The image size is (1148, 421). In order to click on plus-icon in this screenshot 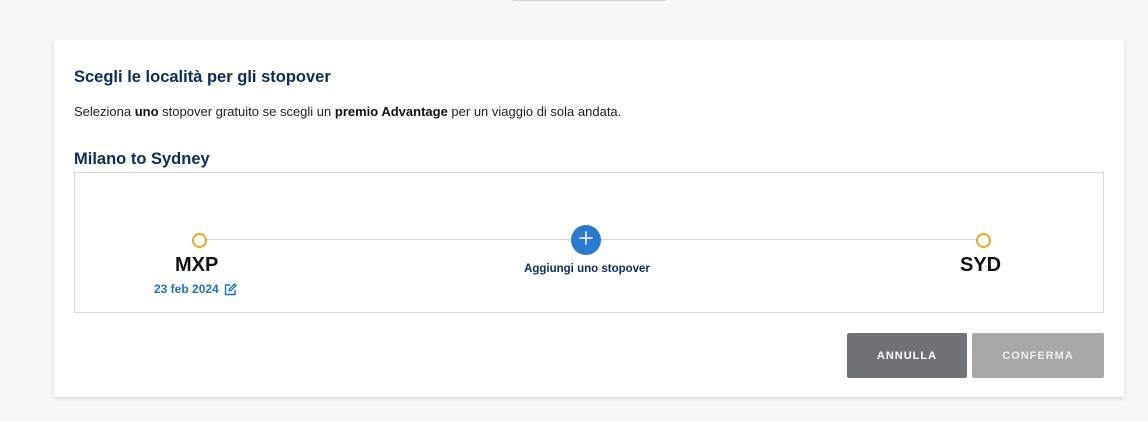, I will do `click(586, 240)`.